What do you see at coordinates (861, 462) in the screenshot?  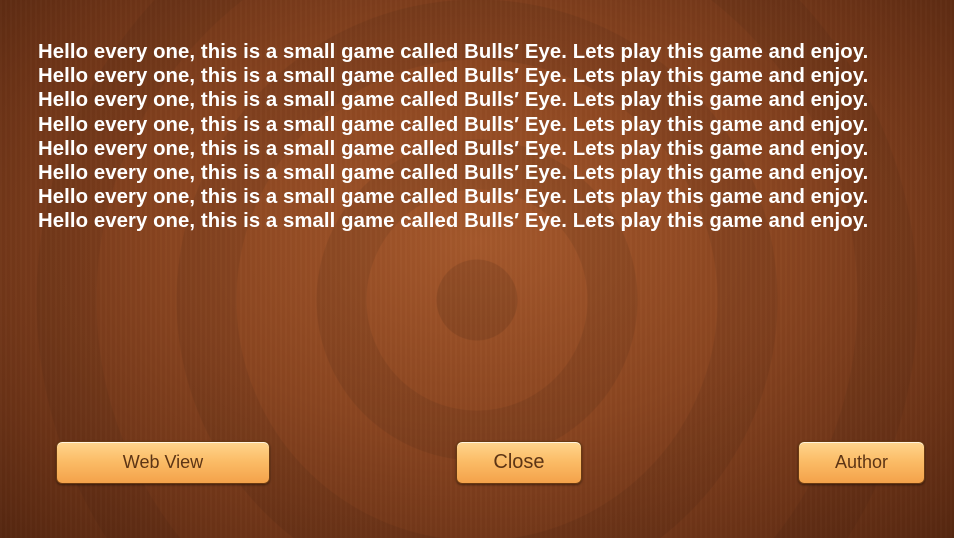 I see `author-button: Author` at bounding box center [861, 462].